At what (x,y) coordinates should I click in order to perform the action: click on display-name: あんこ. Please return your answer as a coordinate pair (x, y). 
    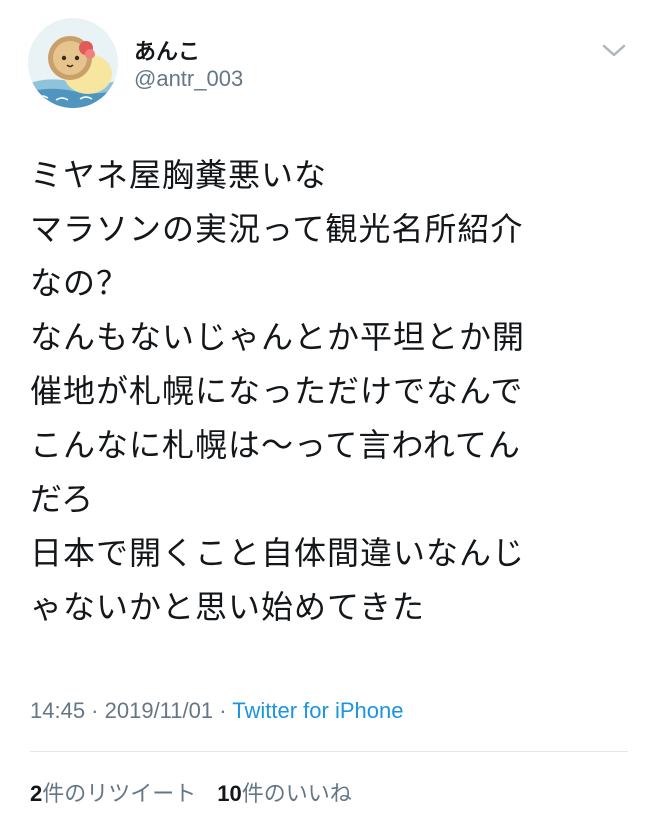
    Looking at the image, I should click on (167, 50).